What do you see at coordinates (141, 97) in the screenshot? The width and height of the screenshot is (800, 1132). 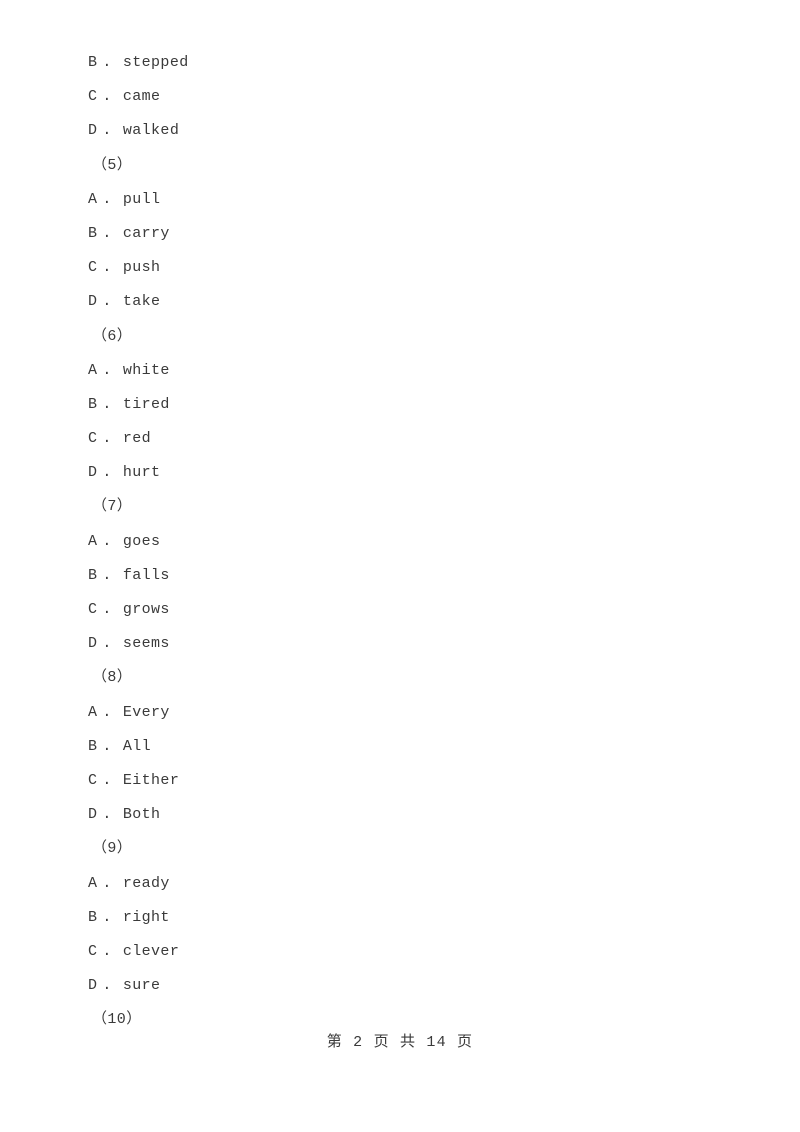 I see `option-text: came` at bounding box center [141, 97].